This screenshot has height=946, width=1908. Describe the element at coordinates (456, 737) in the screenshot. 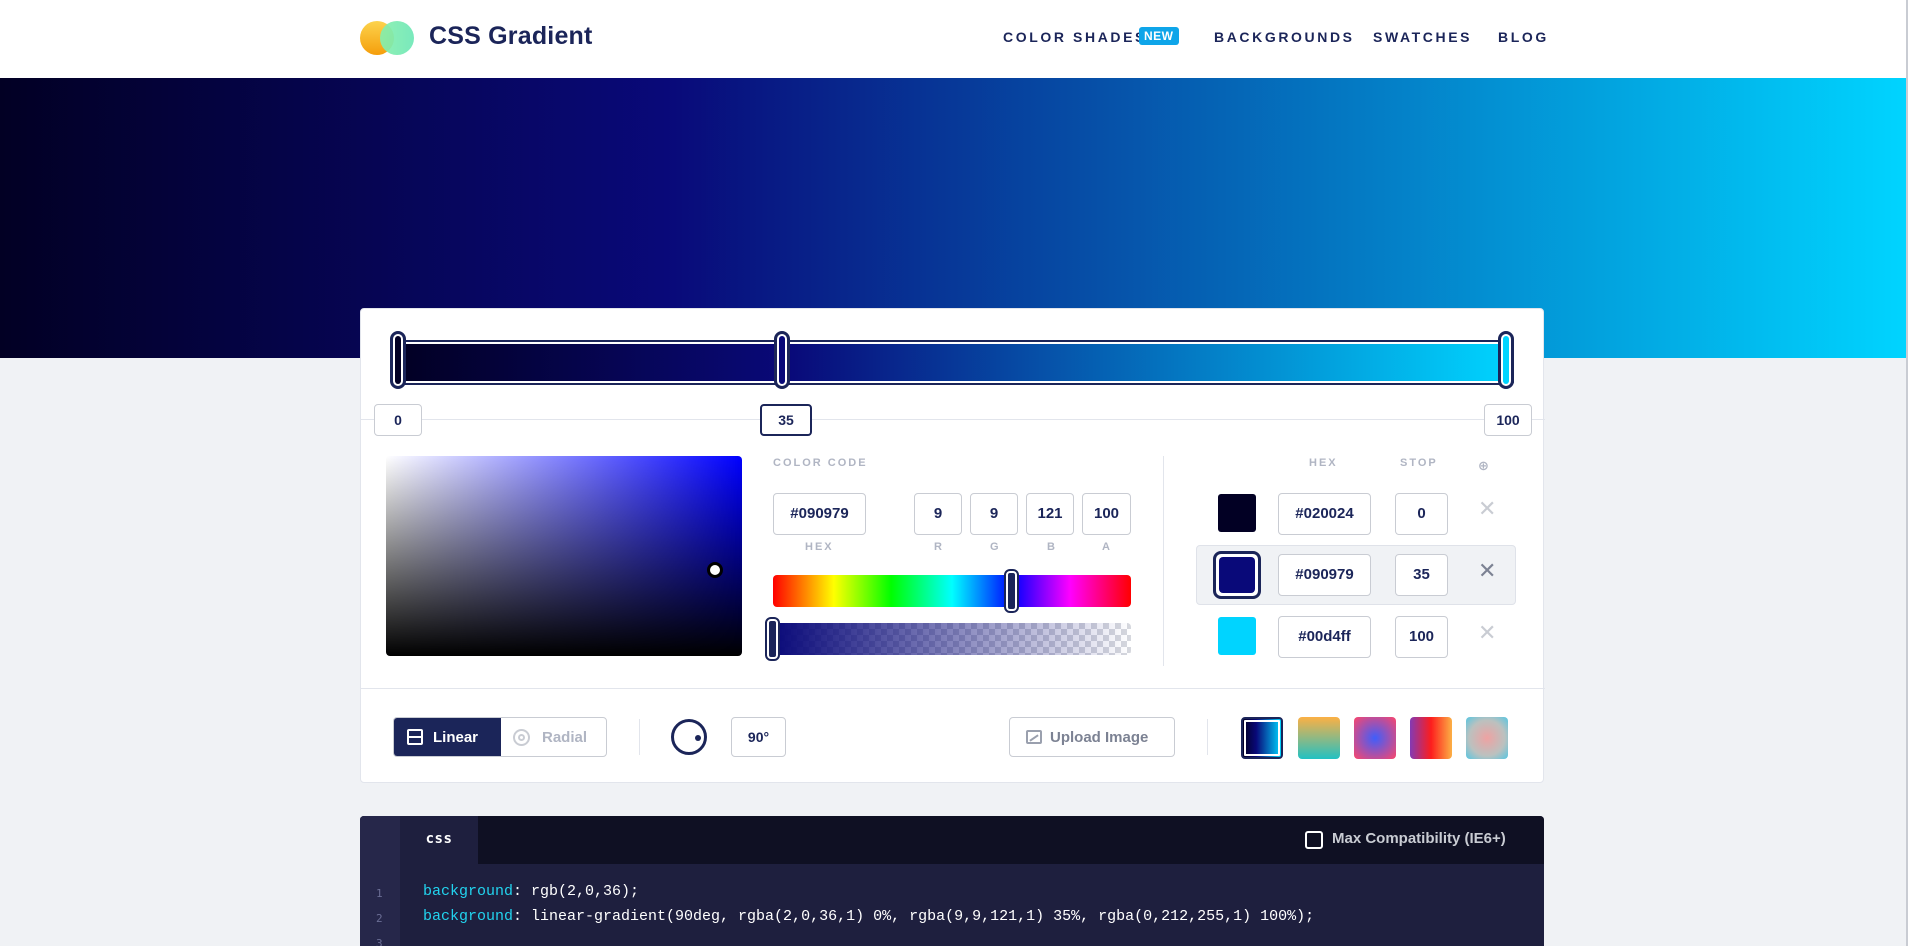

I see `linear-label: Linear` at that location.